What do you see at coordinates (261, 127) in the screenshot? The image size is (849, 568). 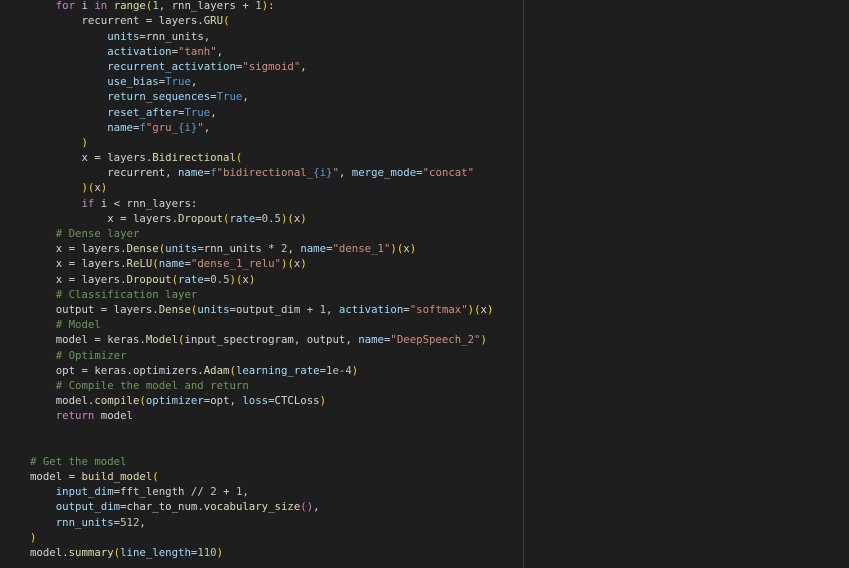 I see `code-line: name=f"gru_{i}",` at bounding box center [261, 127].